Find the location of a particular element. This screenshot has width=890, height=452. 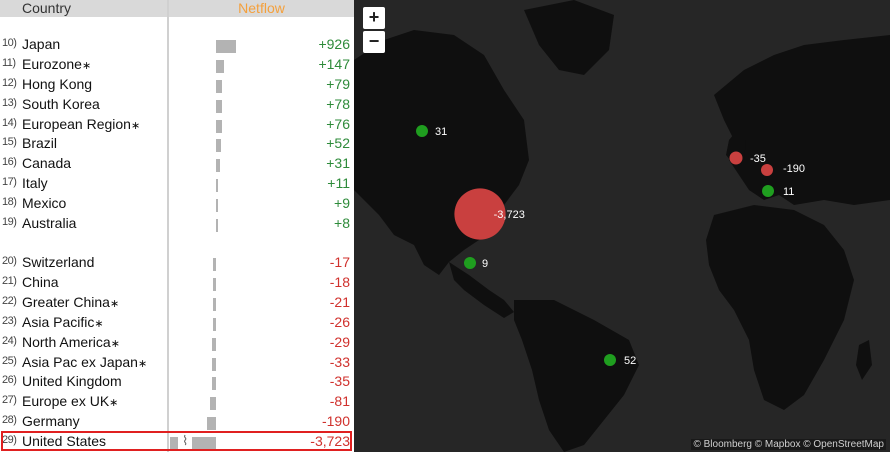

row-rank: 15) is located at coordinates (9, 142).